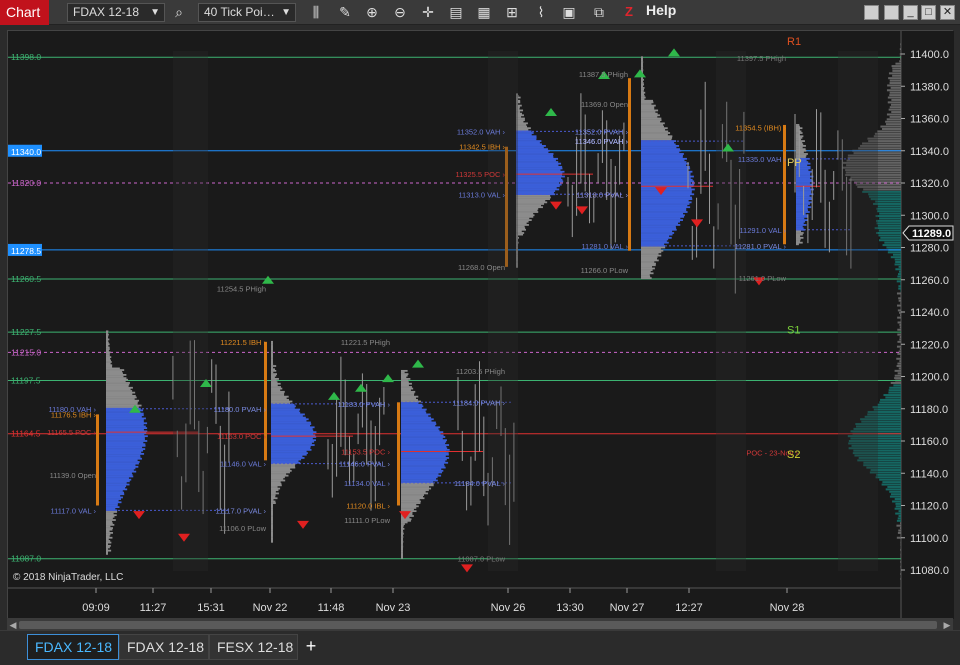  I want to click on close-button: ✕, so click(947, 12).